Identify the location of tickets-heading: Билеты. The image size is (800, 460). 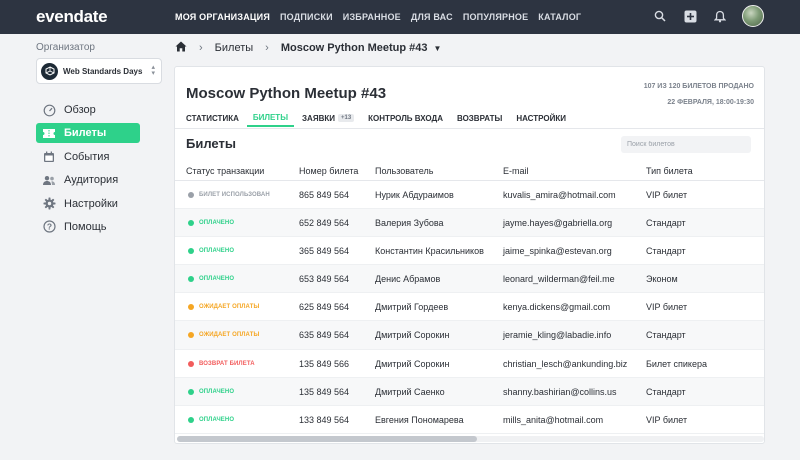
(211, 143).